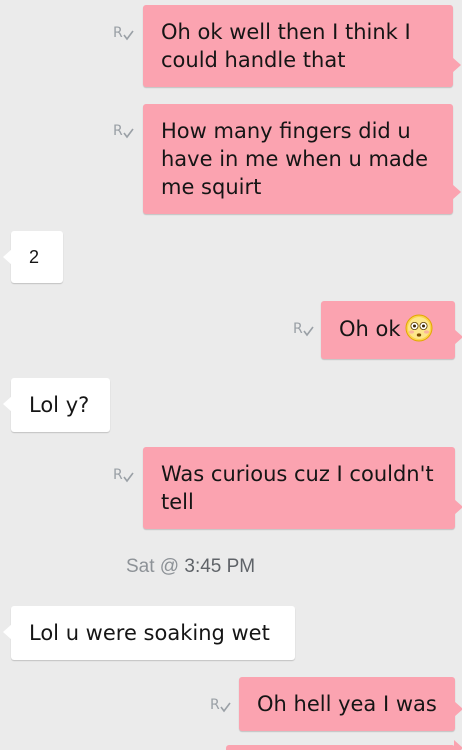 This screenshot has height=750, width=462. I want to click on message-text: Oh ok, so click(370, 329).